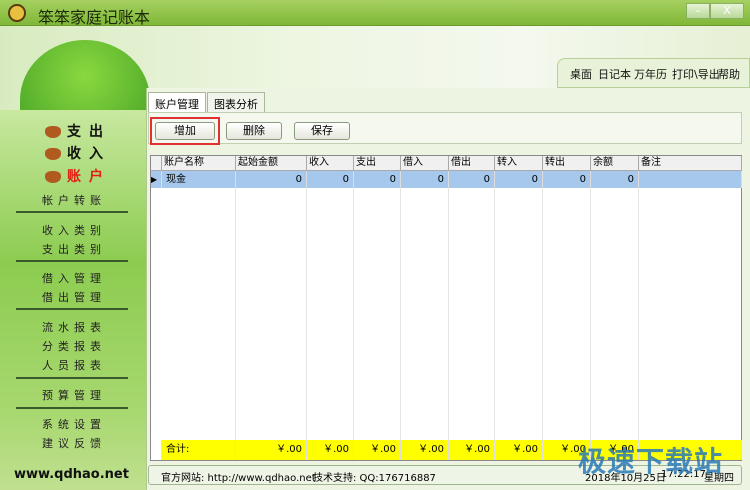 The image size is (750, 490). What do you see at coordinates (156, 179) in the screenshot?
I see `current-row-indicator-icon: ▶` at bounding box center [156, 179].